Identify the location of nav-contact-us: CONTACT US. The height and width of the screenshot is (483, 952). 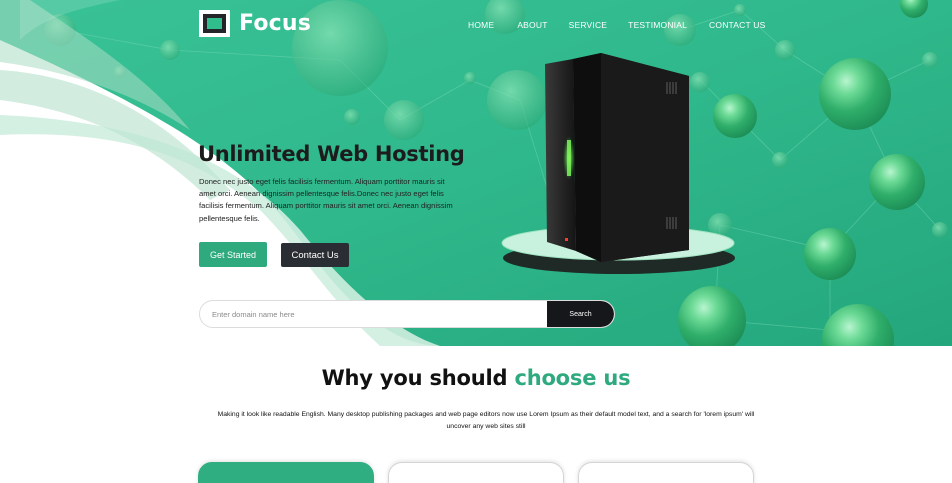
(737, 25).